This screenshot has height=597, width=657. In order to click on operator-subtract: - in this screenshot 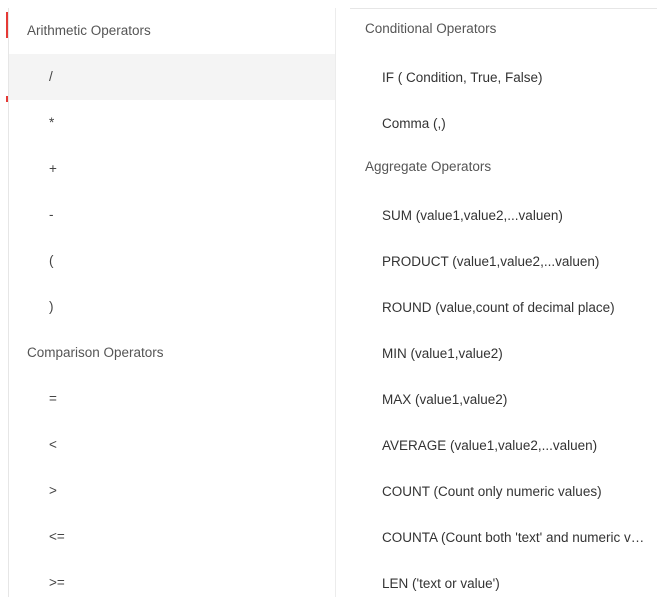, I will do `click(172, 215)`.